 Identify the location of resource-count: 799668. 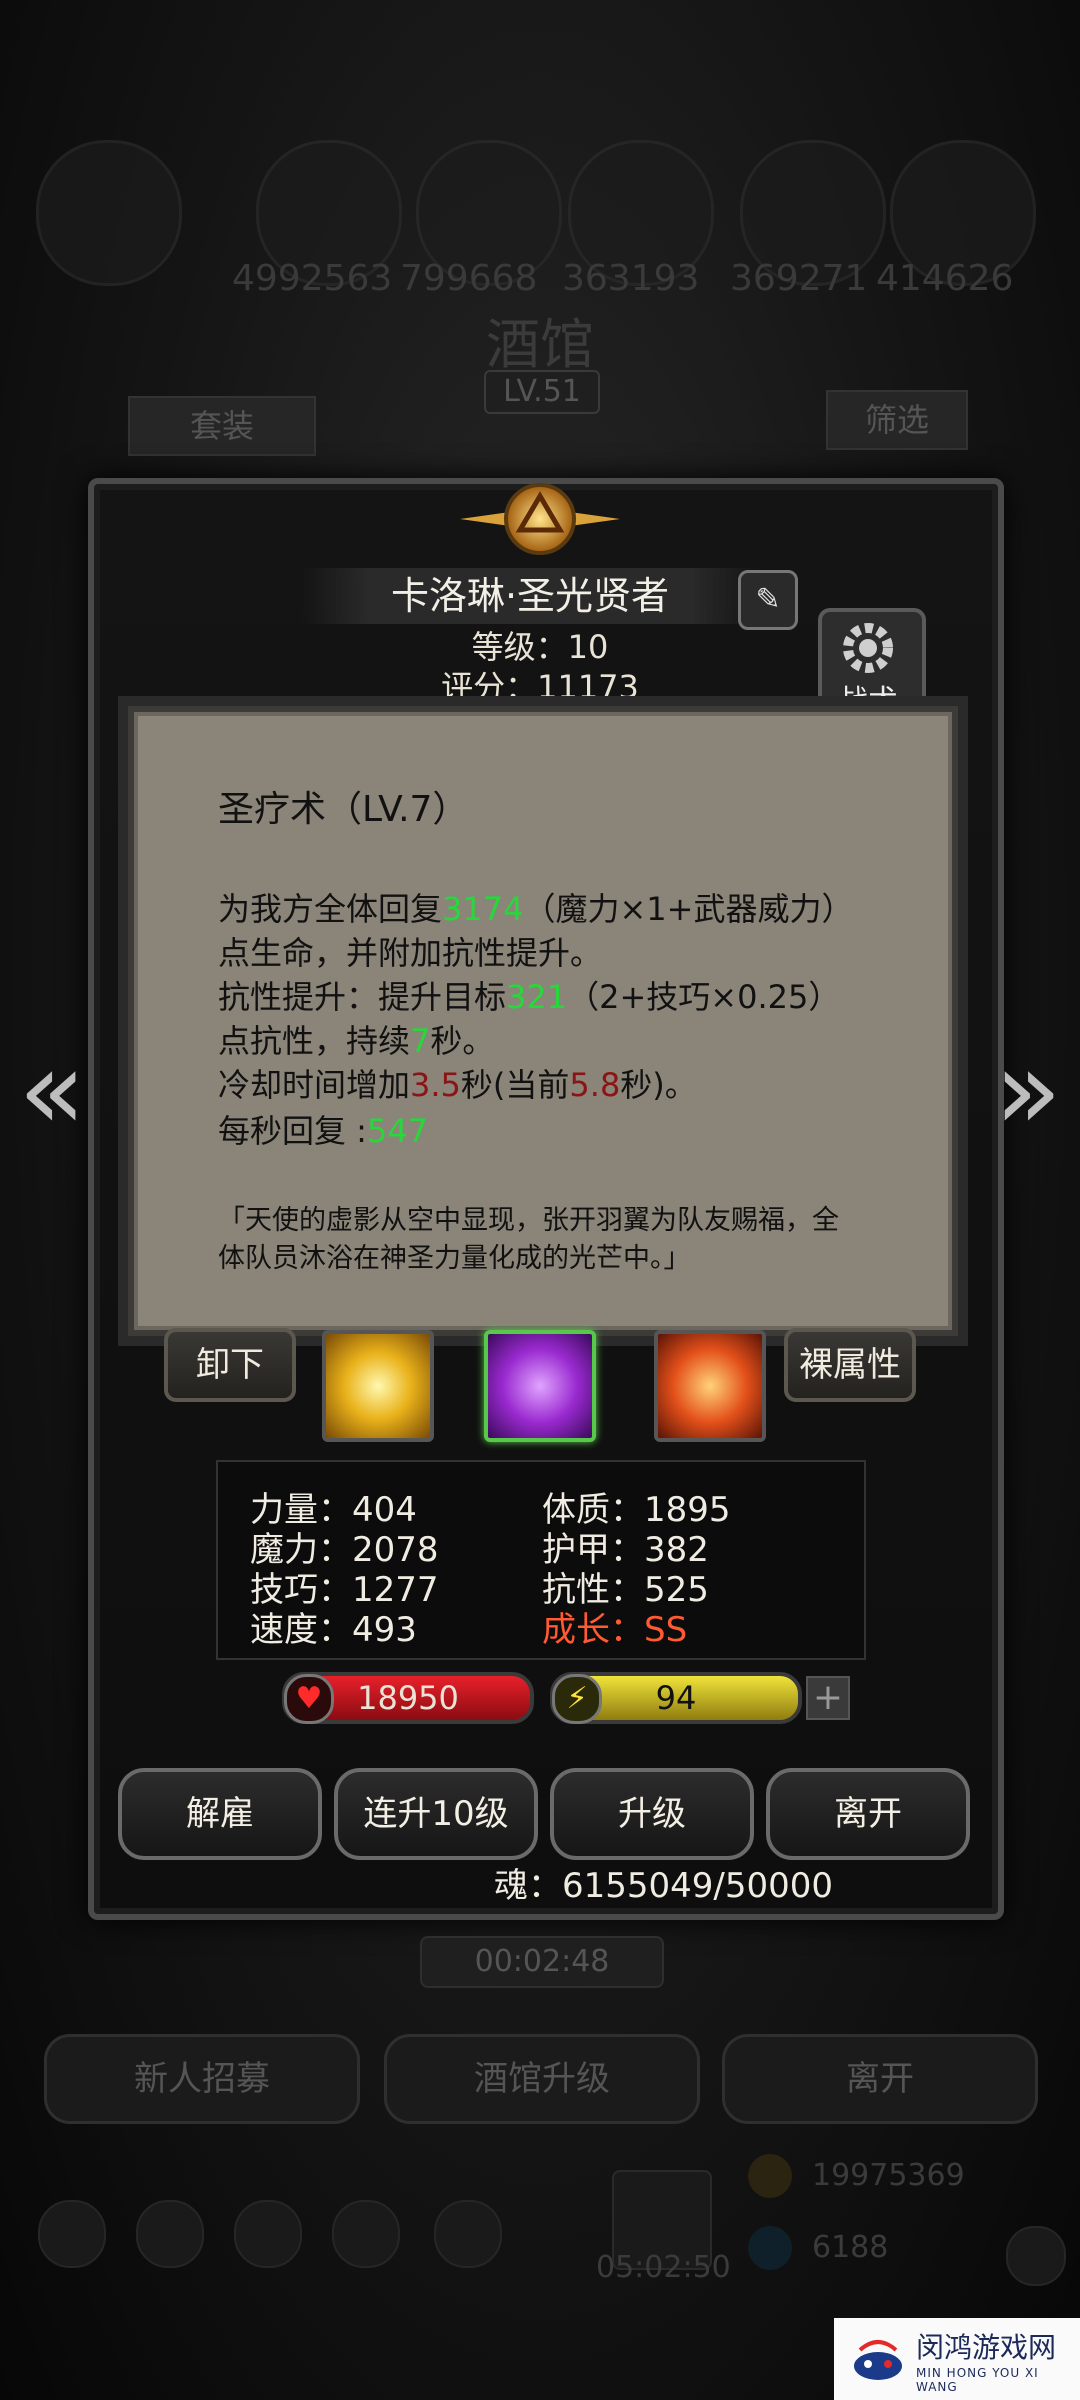
(469, 278).